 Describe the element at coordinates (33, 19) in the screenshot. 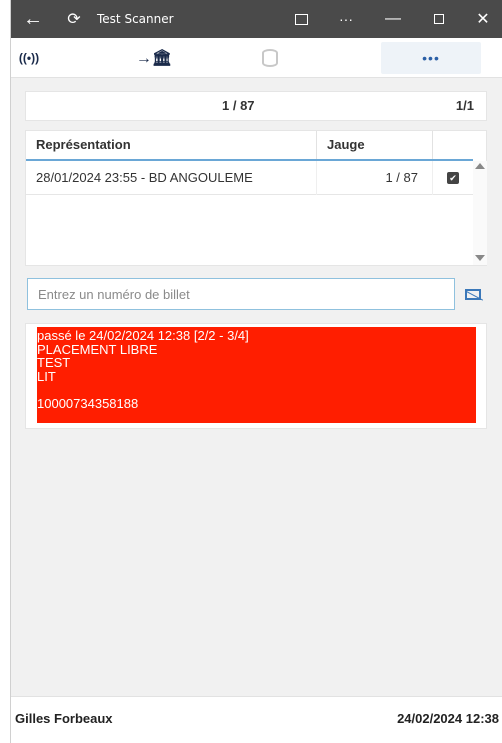

I see `back-icon: ←` at that location.